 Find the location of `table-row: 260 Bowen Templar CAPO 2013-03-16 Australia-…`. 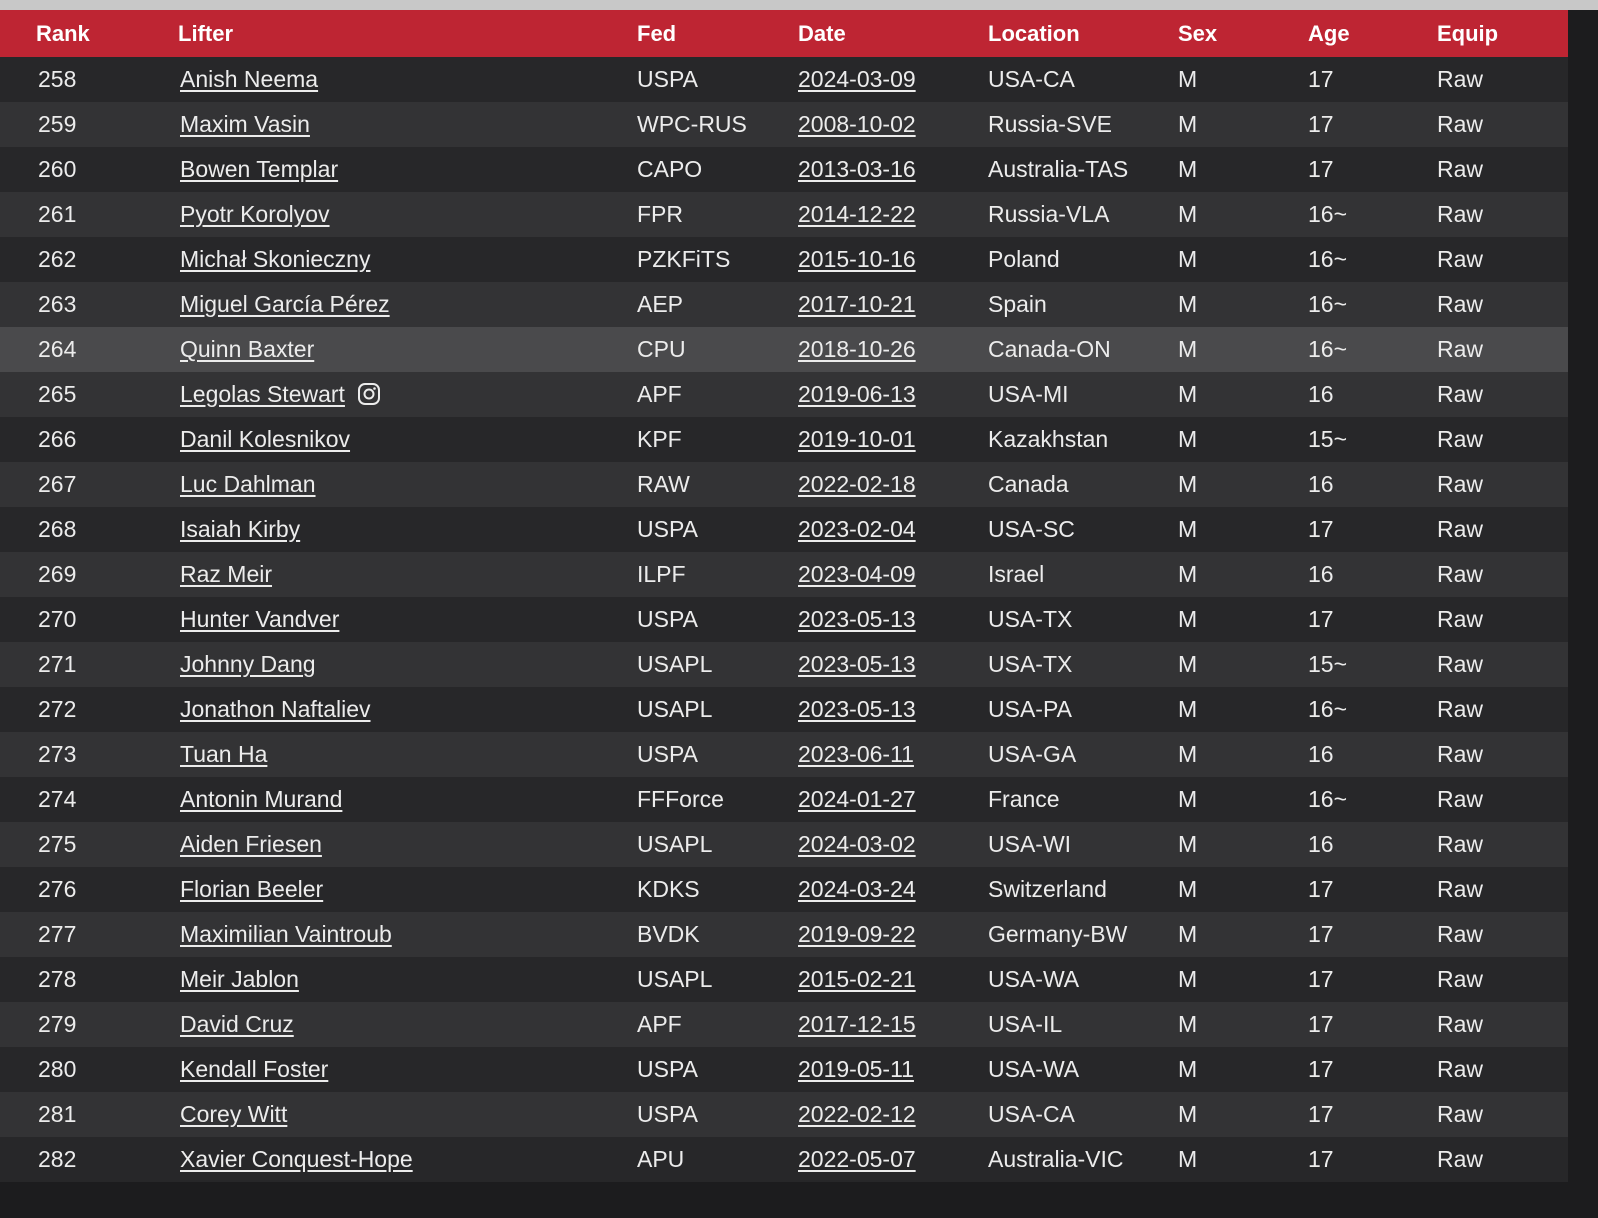

table-row: 260 Bowen Templar CAPO 2013-03-16 Australia-… is located at coordinates (784, 169).